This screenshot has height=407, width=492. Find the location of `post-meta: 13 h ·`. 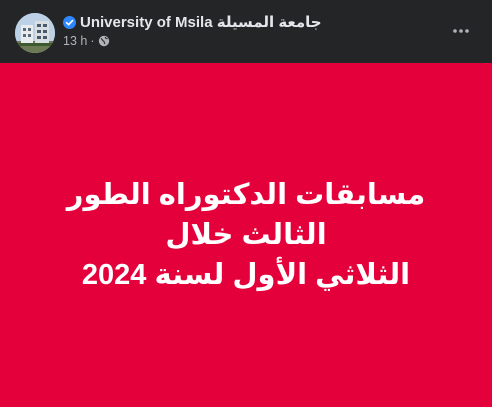

post-meta: 13 h · is located at coordinates (86, 41).